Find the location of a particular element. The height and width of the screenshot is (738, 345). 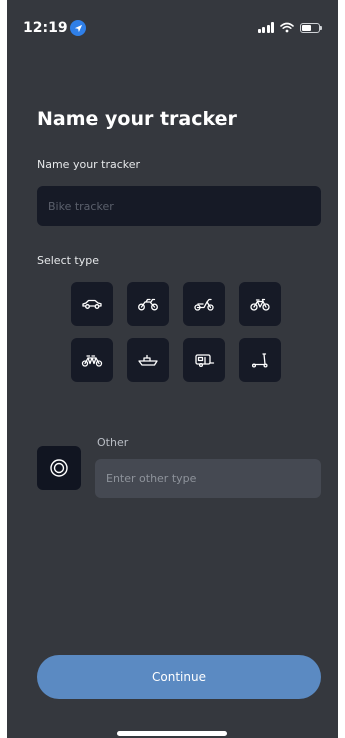

kick-scooter-icon is located at coordinates (259, 360).